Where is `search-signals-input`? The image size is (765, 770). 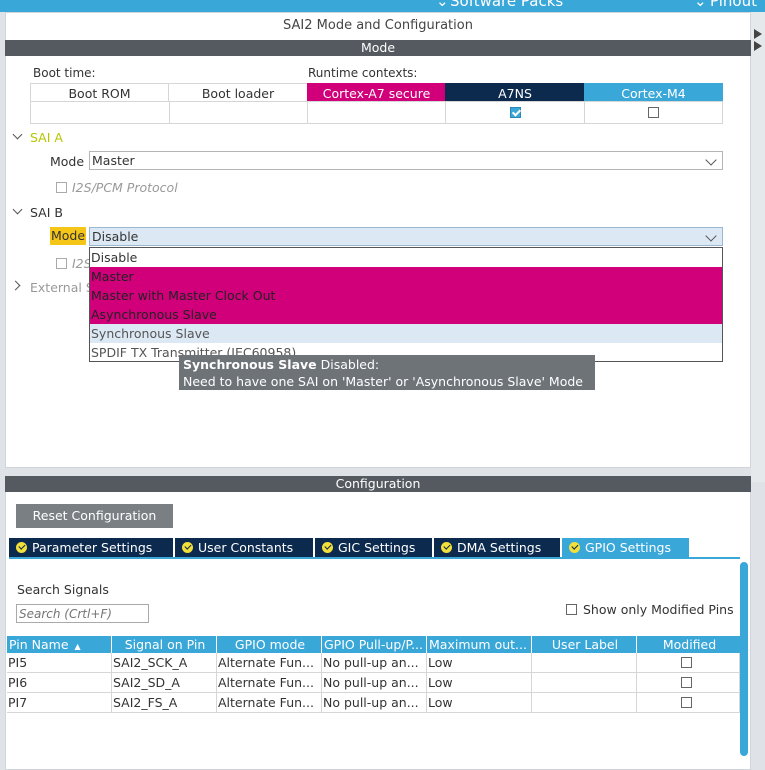
search-signals-input is located at coordinates (82, 613).